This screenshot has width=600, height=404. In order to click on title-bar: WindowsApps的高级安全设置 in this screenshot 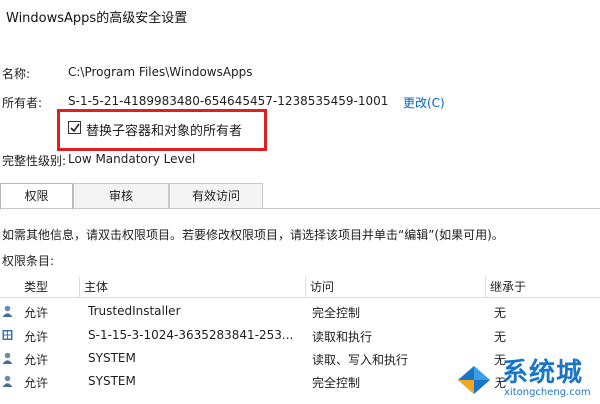, I will do `click(300, 15)`.